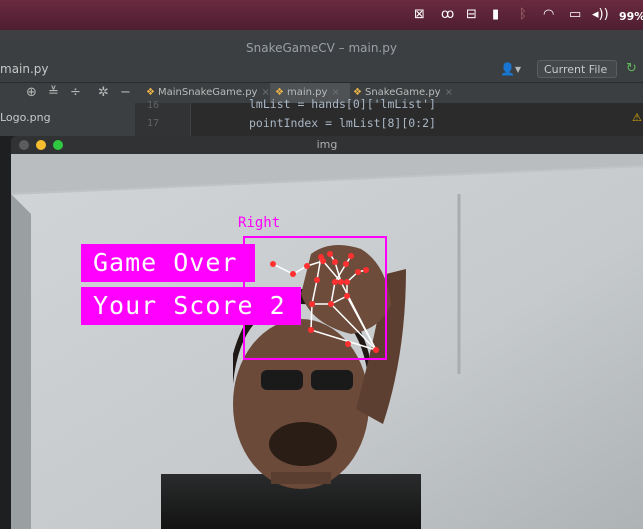 The image size is (643, 529). I want to click on battery-percentage: 99%, so click(631, 17).